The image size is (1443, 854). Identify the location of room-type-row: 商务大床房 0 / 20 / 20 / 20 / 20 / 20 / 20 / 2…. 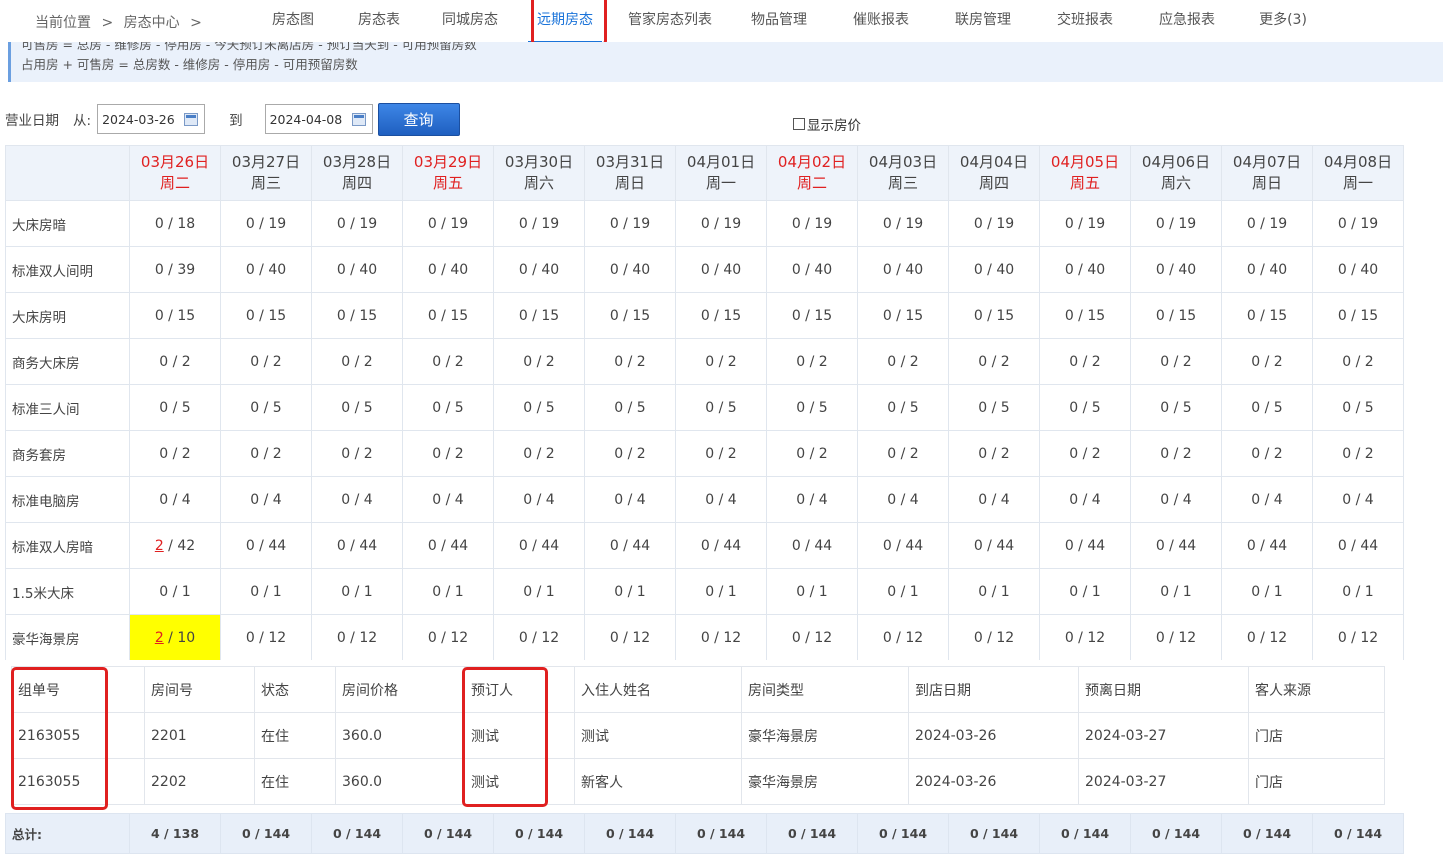
(704, 361).